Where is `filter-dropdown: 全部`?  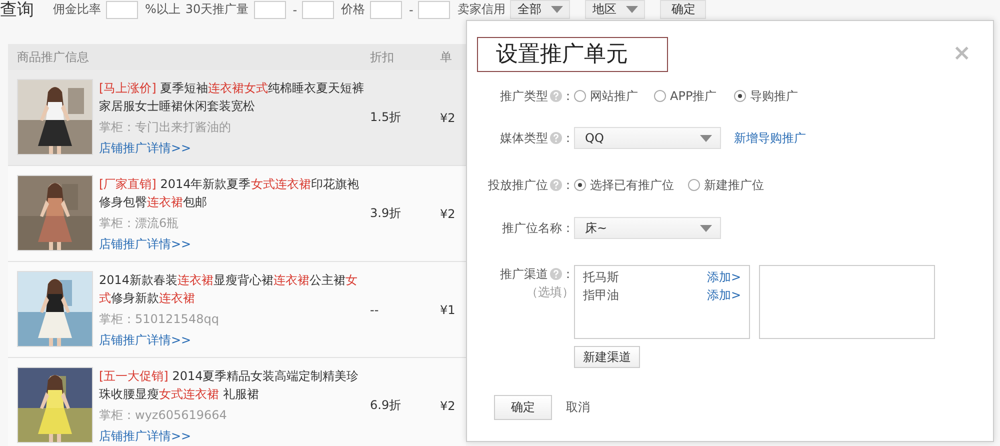 filter-dropdown: 全部 is located at coordinates (540, 9).